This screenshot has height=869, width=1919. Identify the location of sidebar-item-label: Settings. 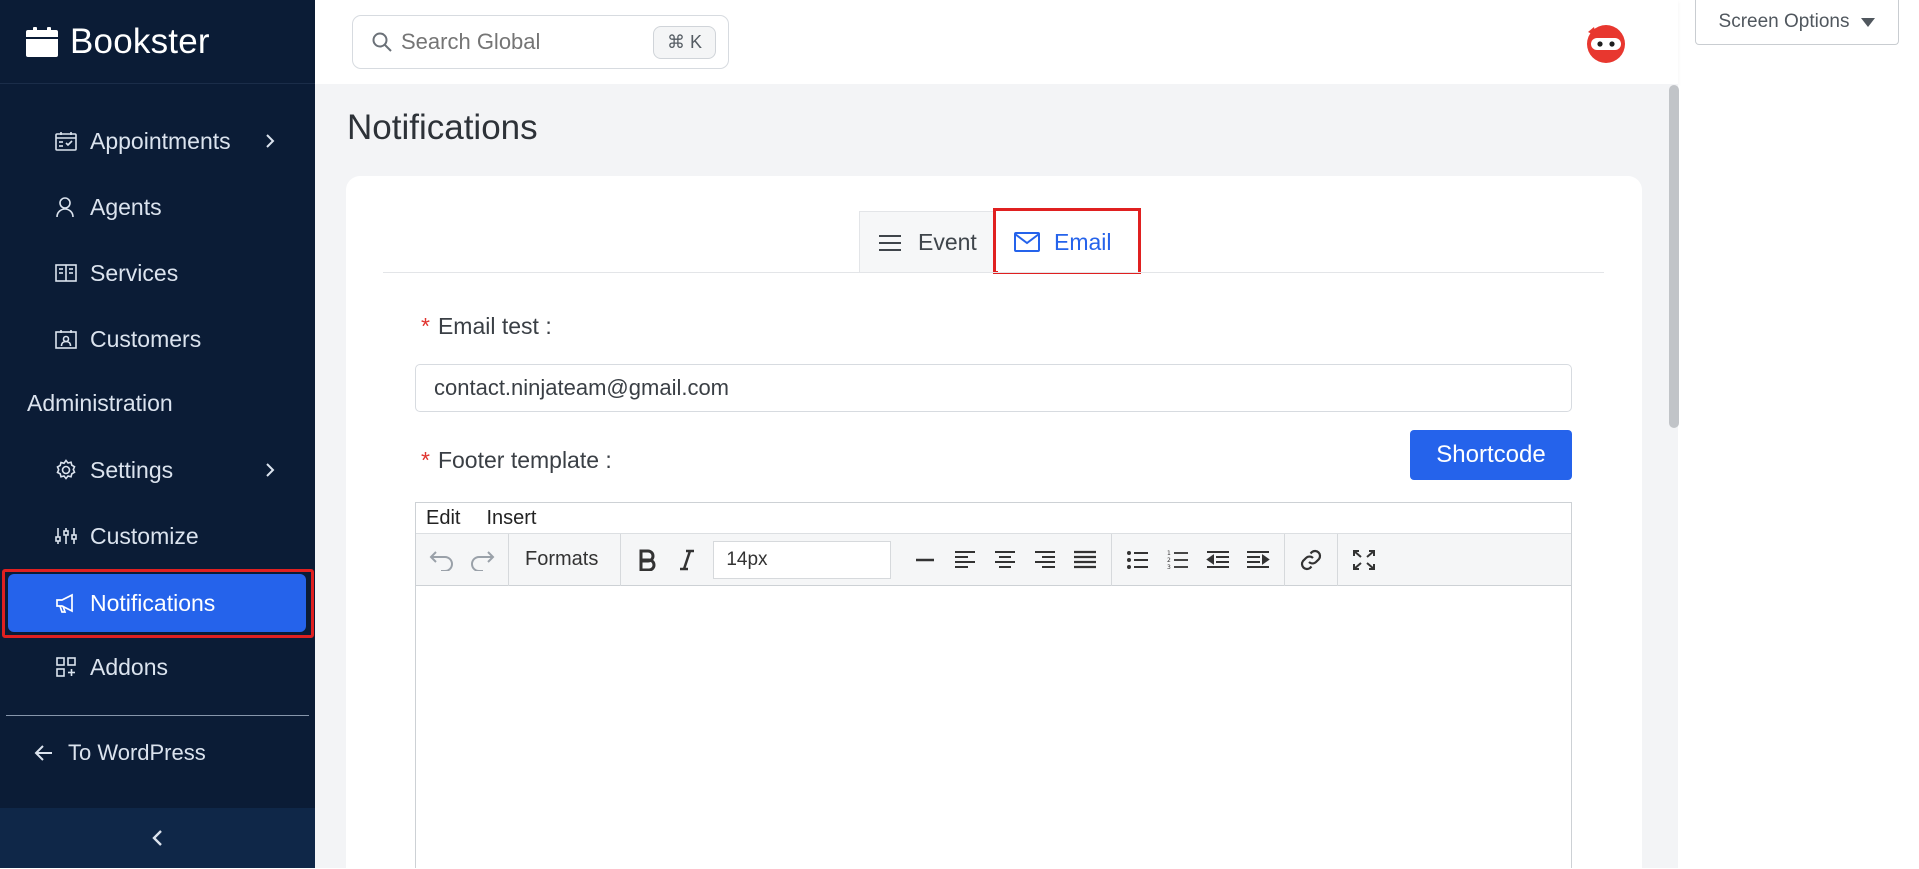
(132, 469).